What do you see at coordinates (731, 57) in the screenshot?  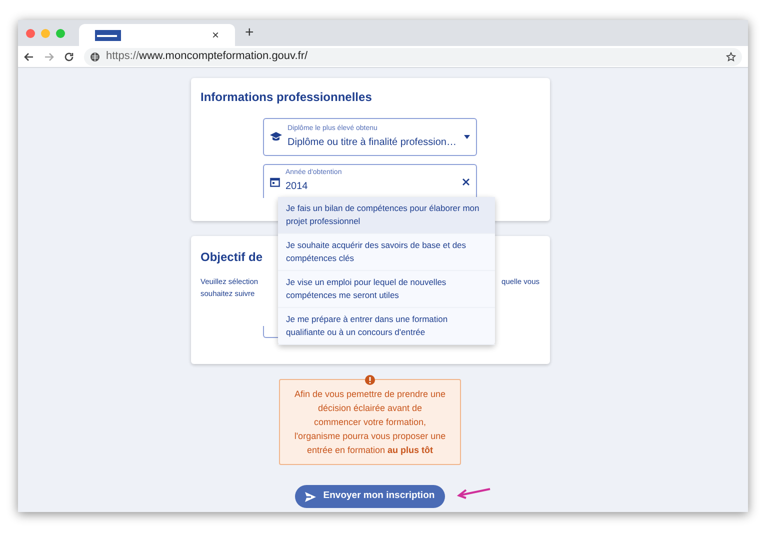 I see `bookmark-star-icon` at bounding box center [731, 57].